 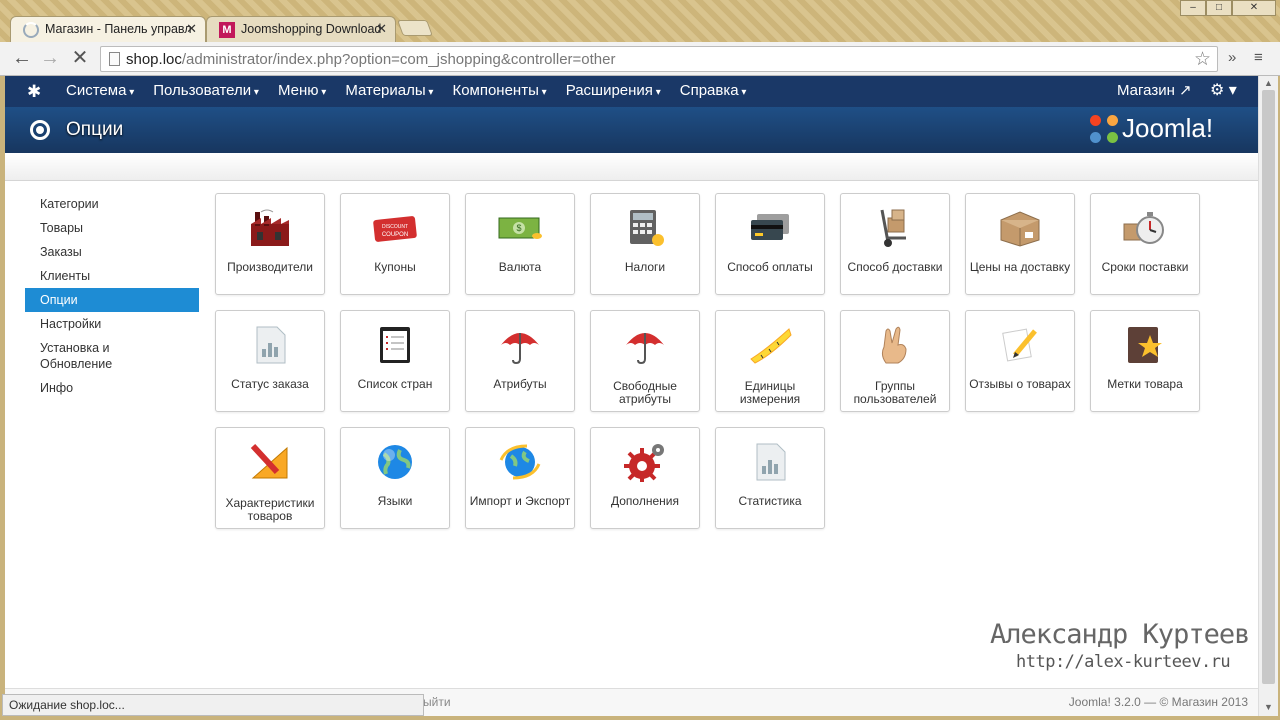 I want to click on option-tile-label: Характеристики товаров, so click(x=270, y=509).